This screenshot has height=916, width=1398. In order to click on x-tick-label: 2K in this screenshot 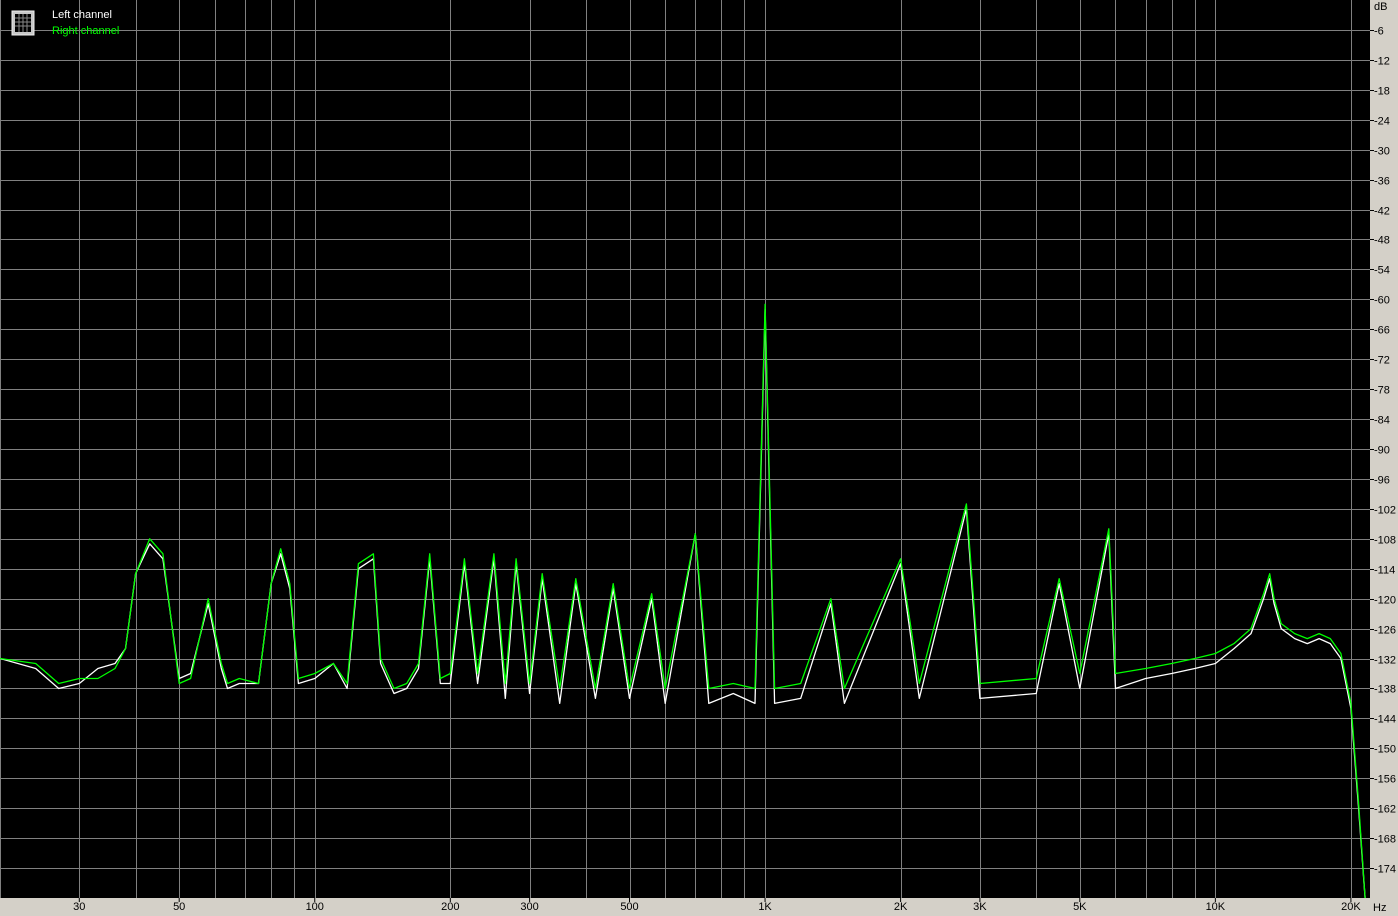, I will do `click(901, 907)`.